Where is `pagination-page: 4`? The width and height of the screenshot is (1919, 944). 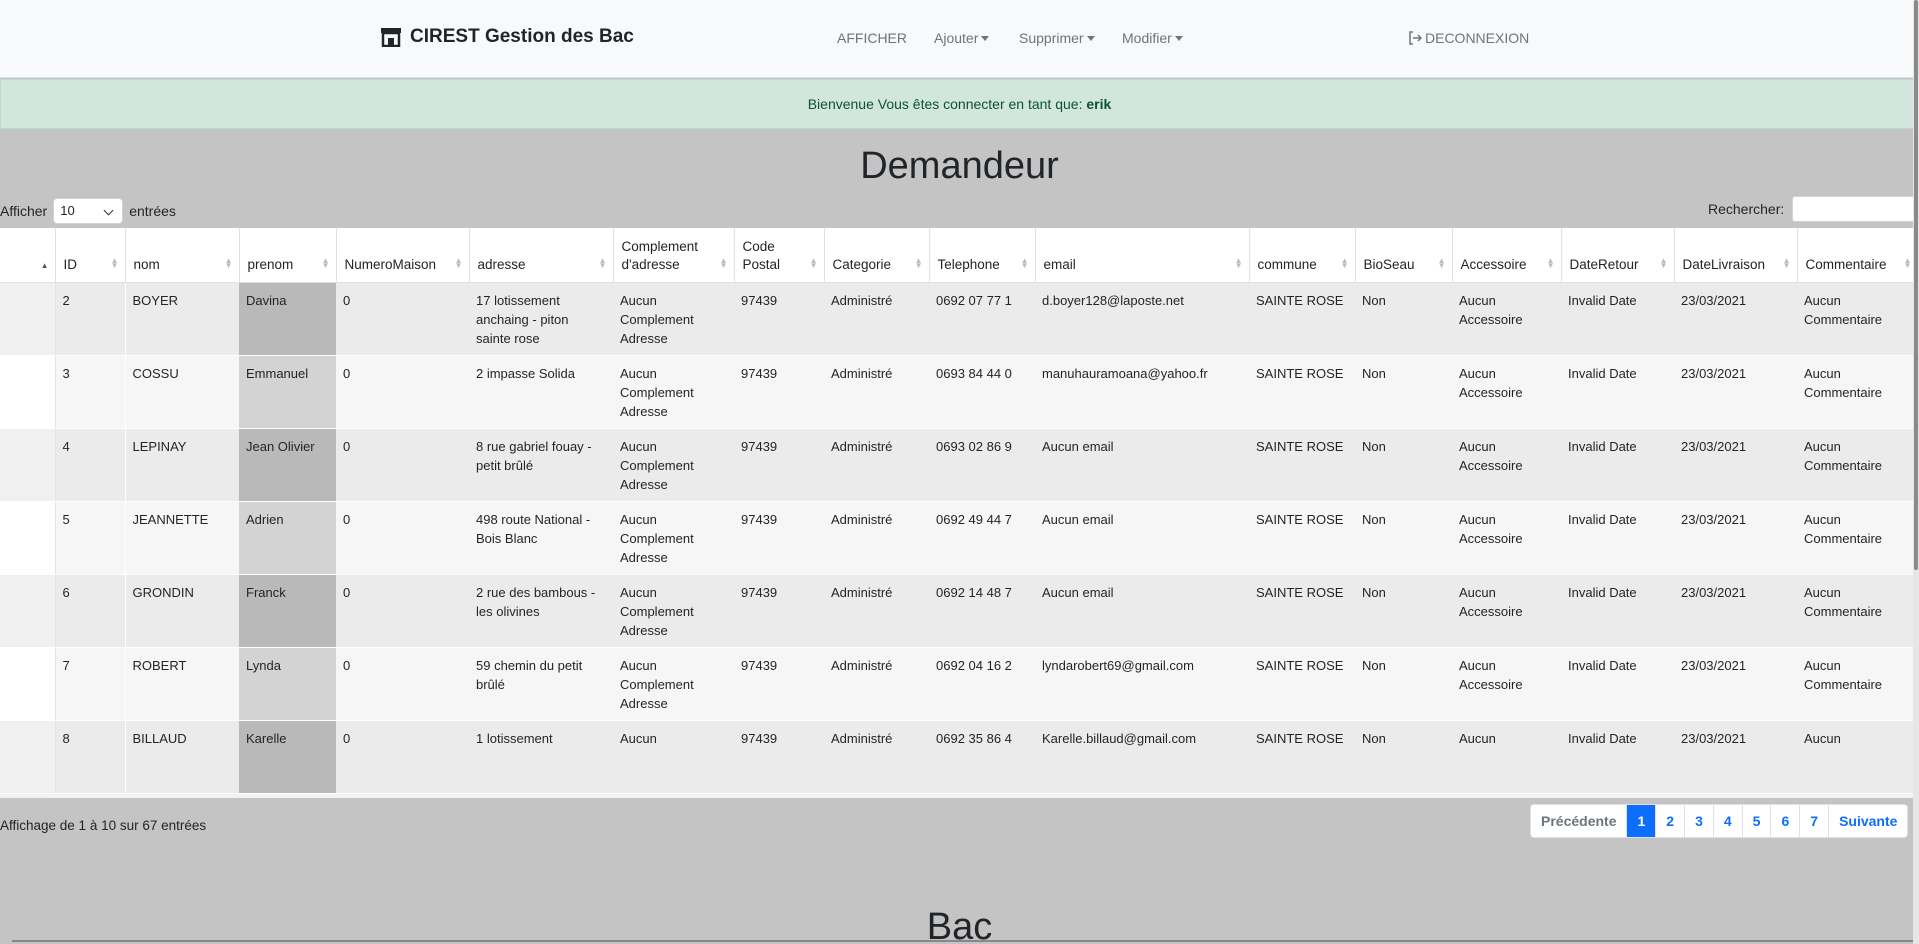 pagination-page: 4 is located at coordinates (1727, 821).